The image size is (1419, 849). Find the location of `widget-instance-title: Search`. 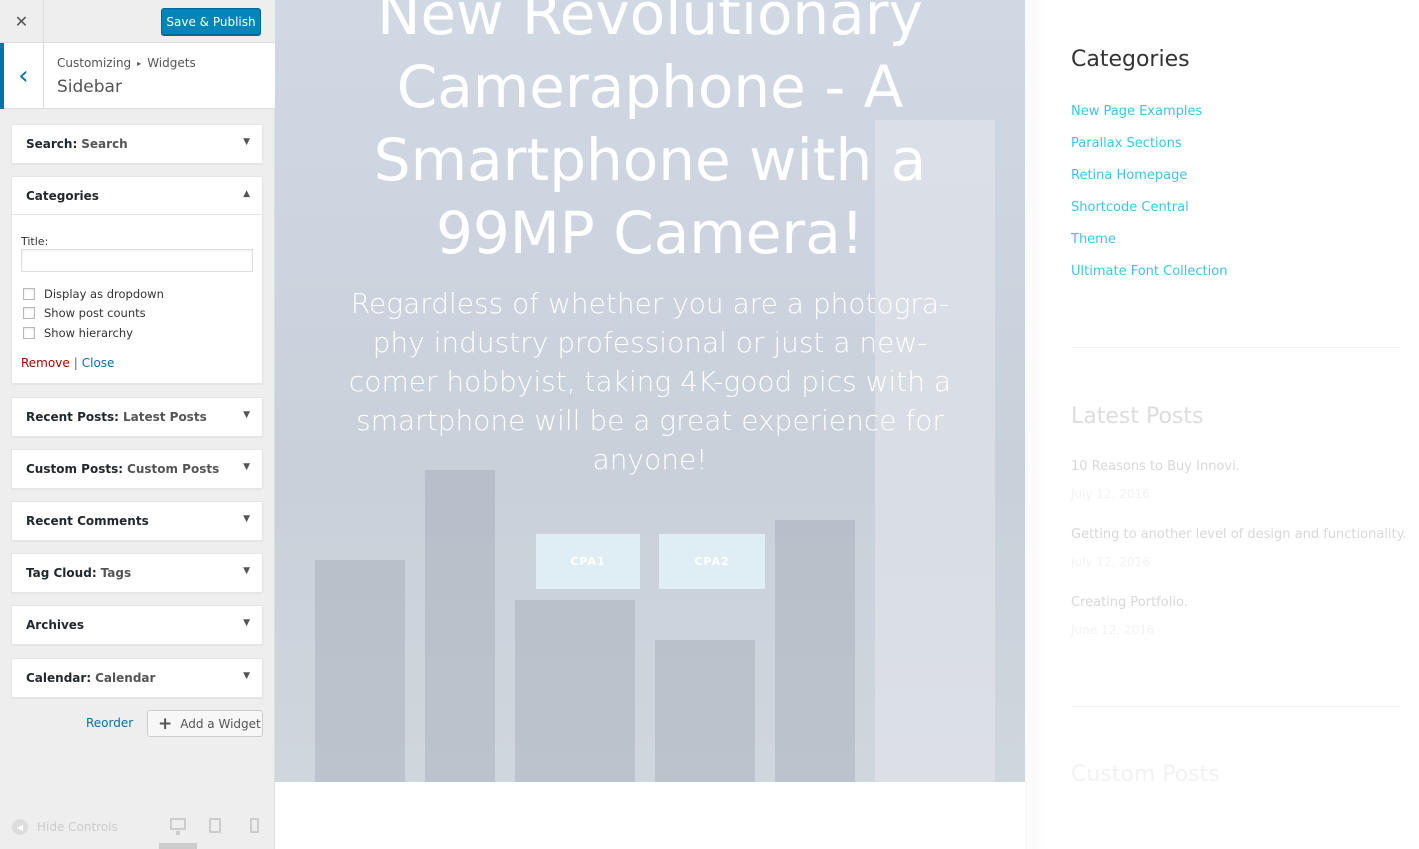

widget-instance-title: Search is located at coordinates (104, 144).